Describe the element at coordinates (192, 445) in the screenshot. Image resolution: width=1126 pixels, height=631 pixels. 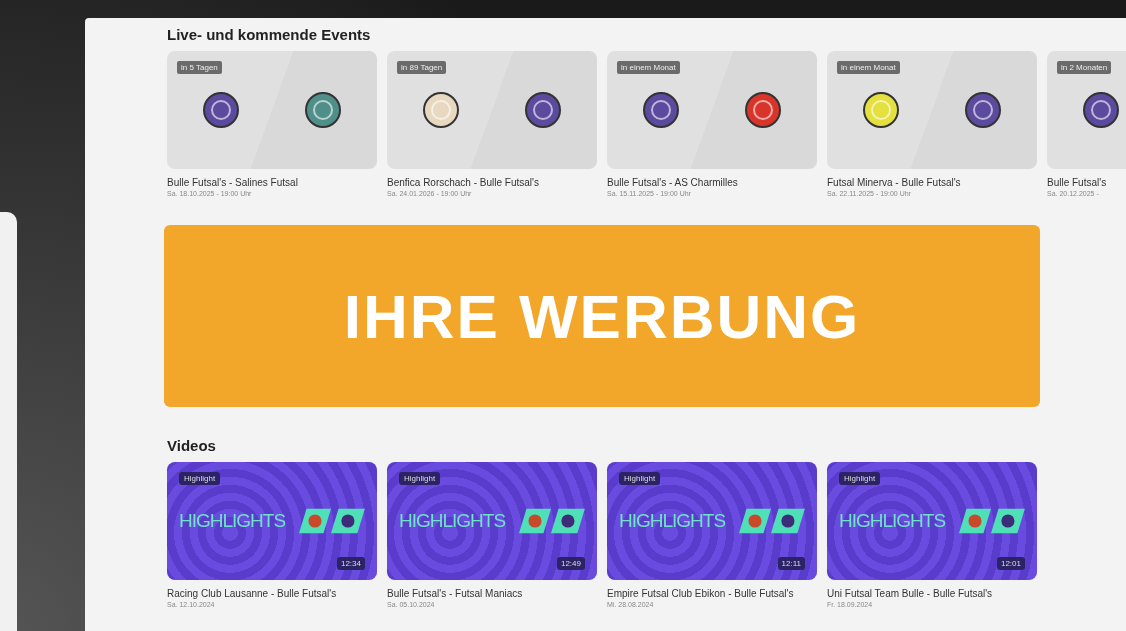
I see `section-title: Videos` at that location.